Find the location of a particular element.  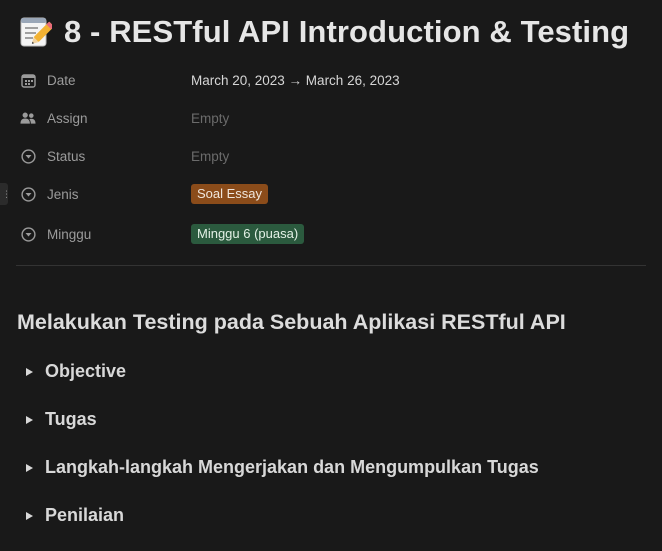

toggle-label: Tugas is located at coordinates (71, 419).